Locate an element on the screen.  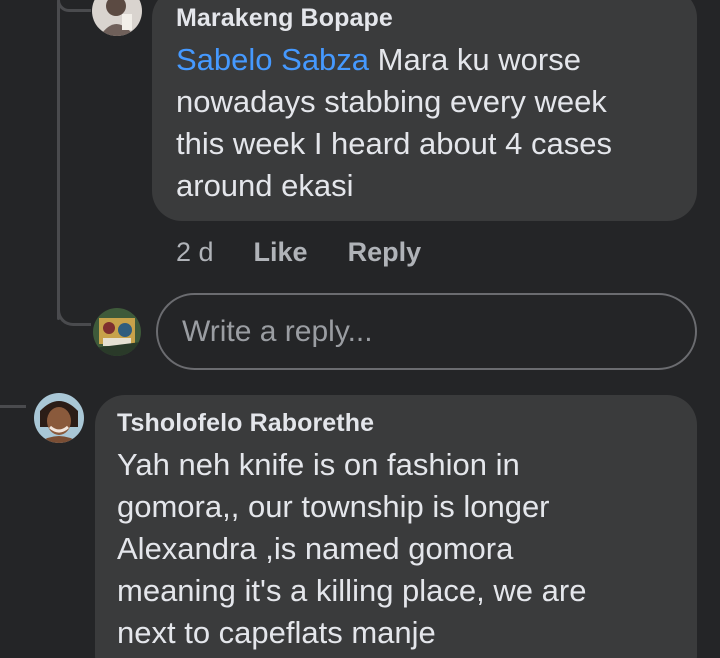
comment-timestamp: 2 d is located at coordinates (195, 252).